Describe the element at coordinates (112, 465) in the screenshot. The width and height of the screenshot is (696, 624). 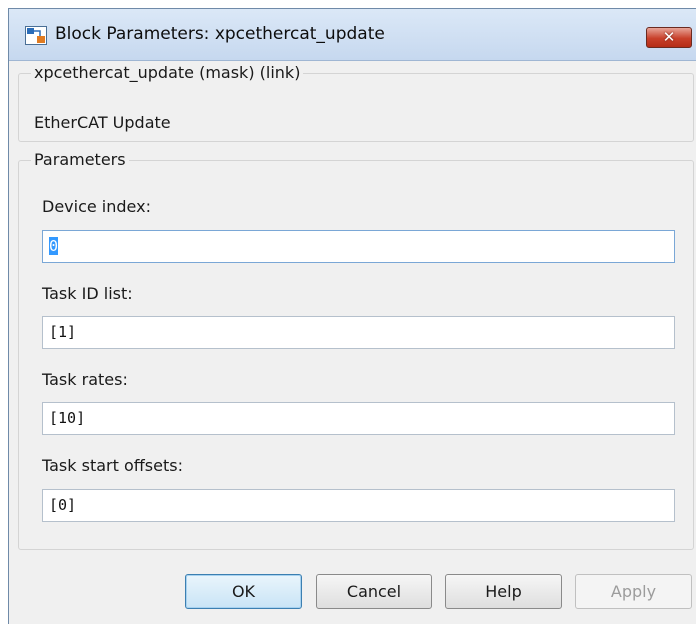
I see `task-start-offsets-label: Task start offsets:` at that location.